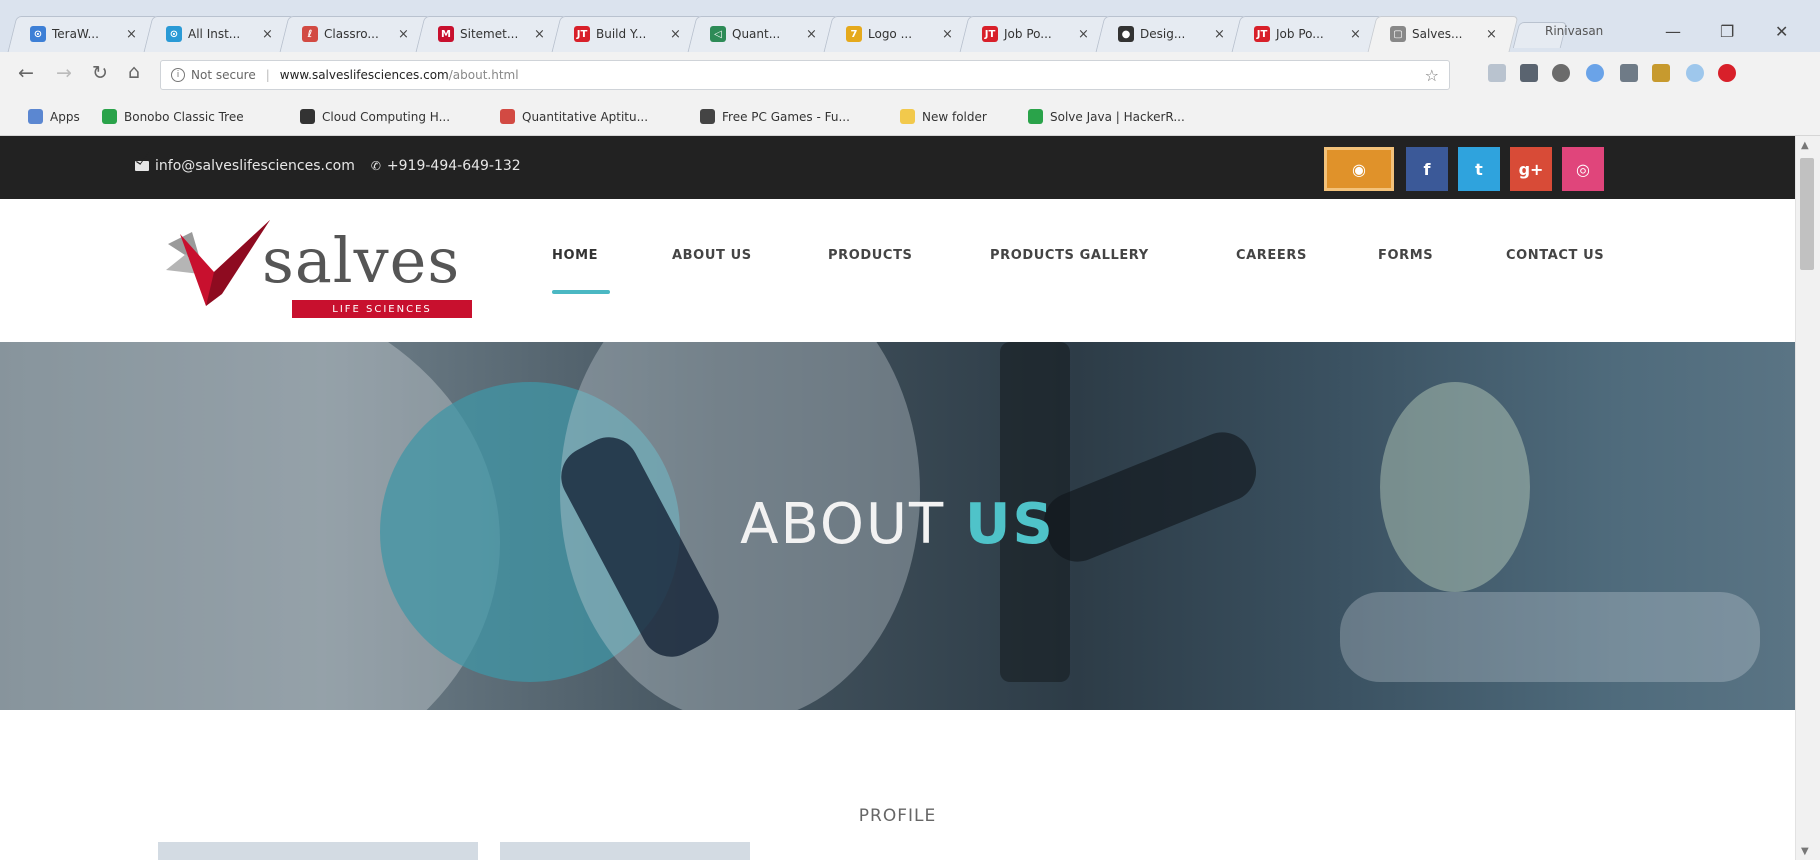  Describe the element at coordinates (134, 72) in the screenshot. I see `home-icon: ⌂` at that location.